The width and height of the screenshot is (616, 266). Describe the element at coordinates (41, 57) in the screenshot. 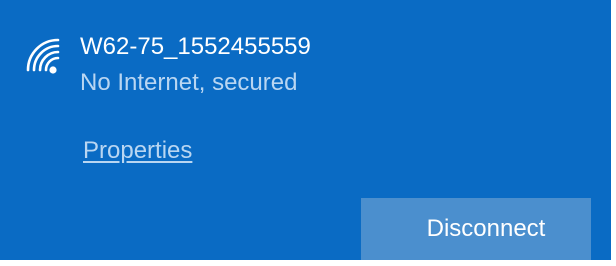

I see `wifi-icon` at that location.